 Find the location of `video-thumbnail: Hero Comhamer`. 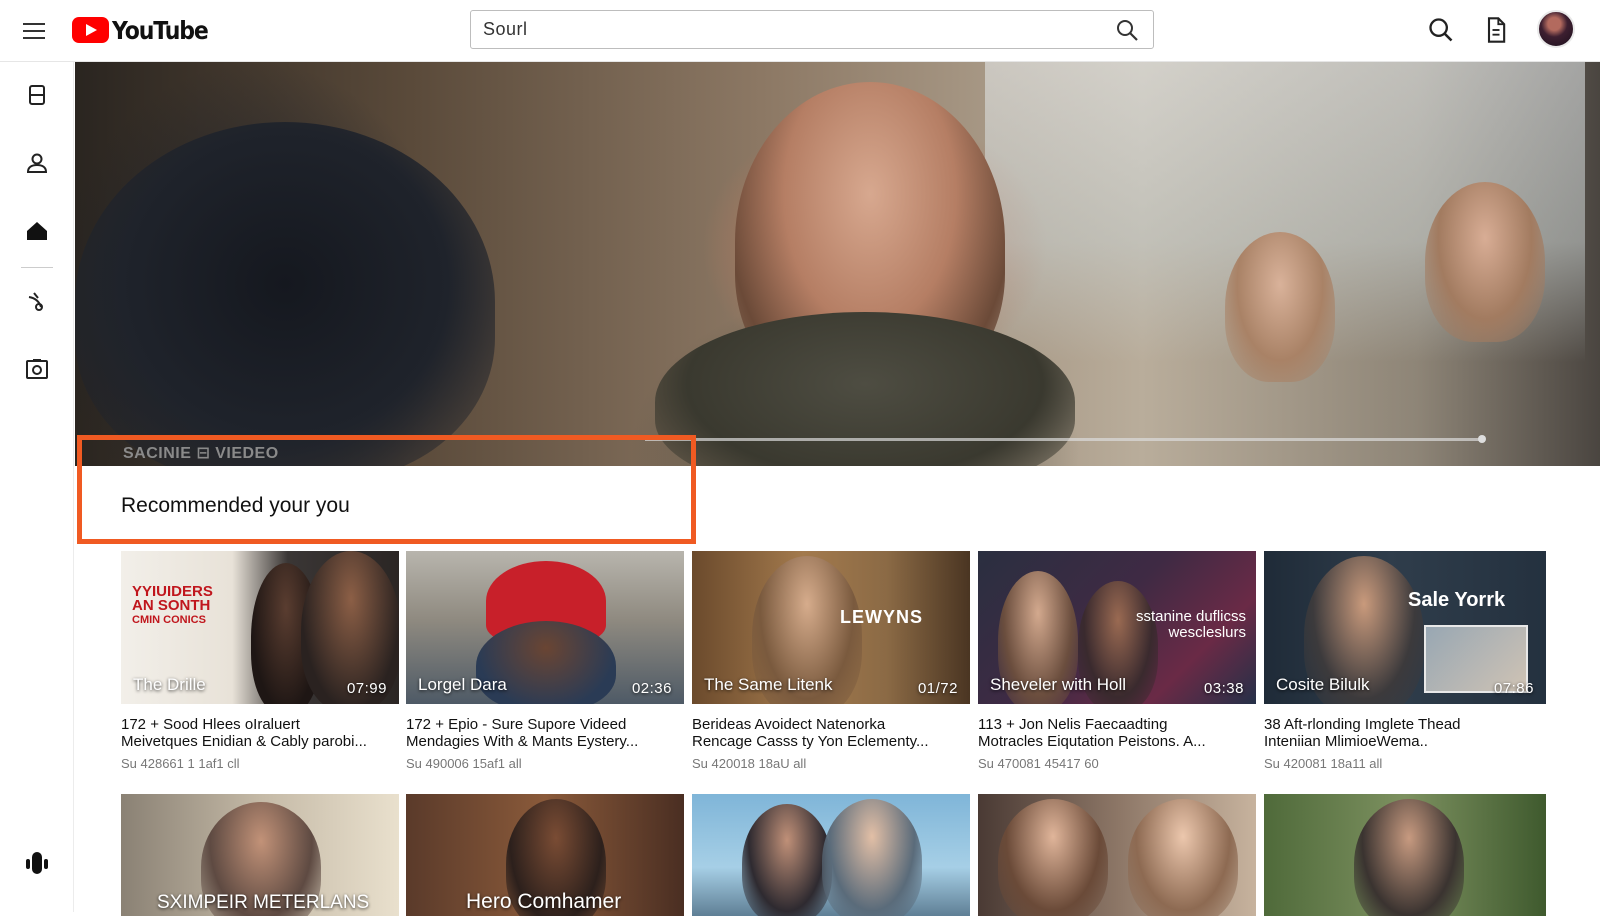

video-thumbnail: Hero Comhamer is located at coordinates (545, 855).